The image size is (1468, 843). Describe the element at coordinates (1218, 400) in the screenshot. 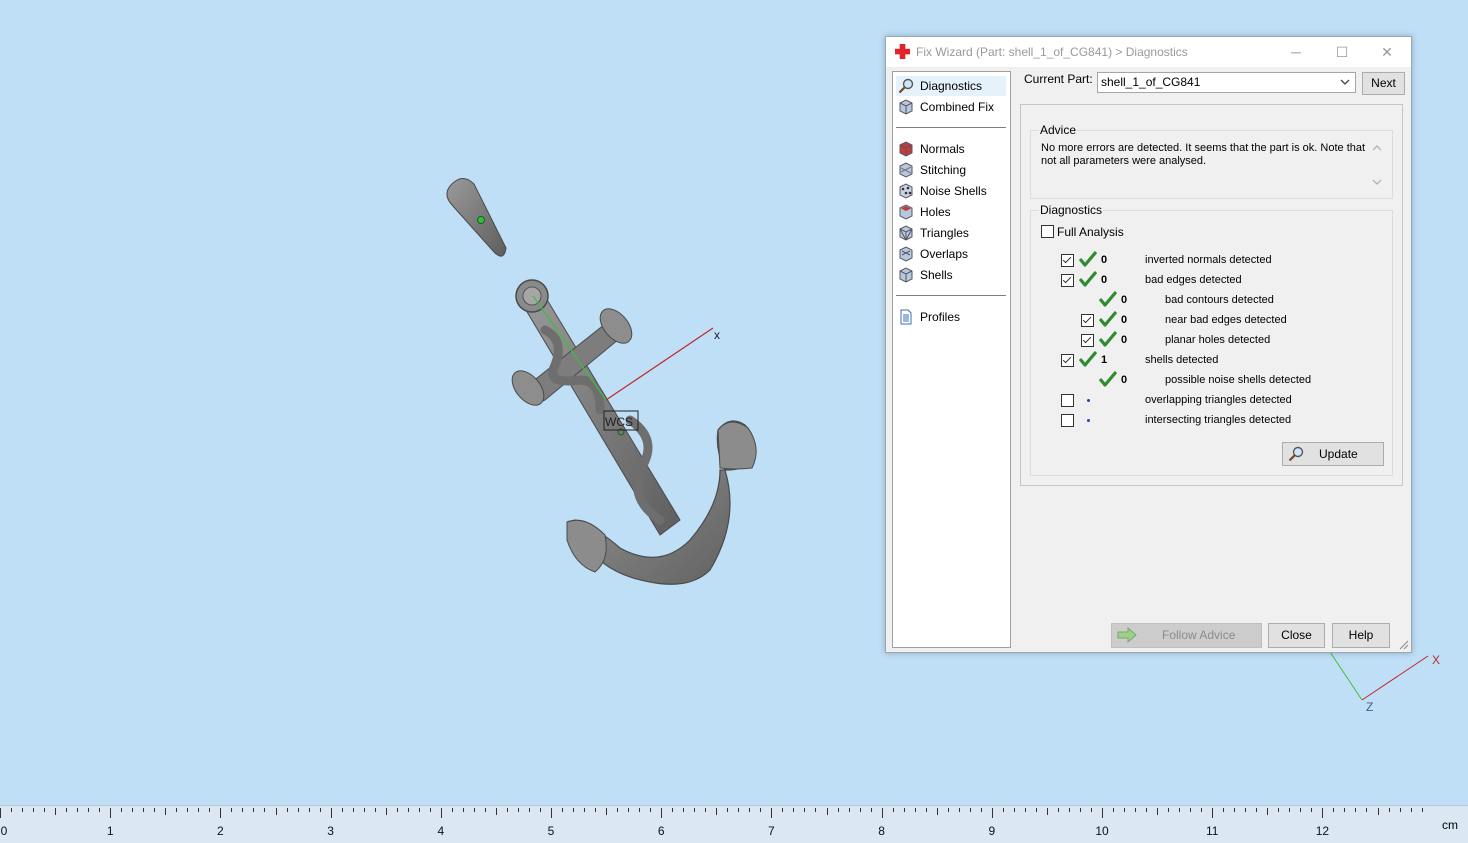

I see `diagnostic-label: overlapping triangles detected` at that location.